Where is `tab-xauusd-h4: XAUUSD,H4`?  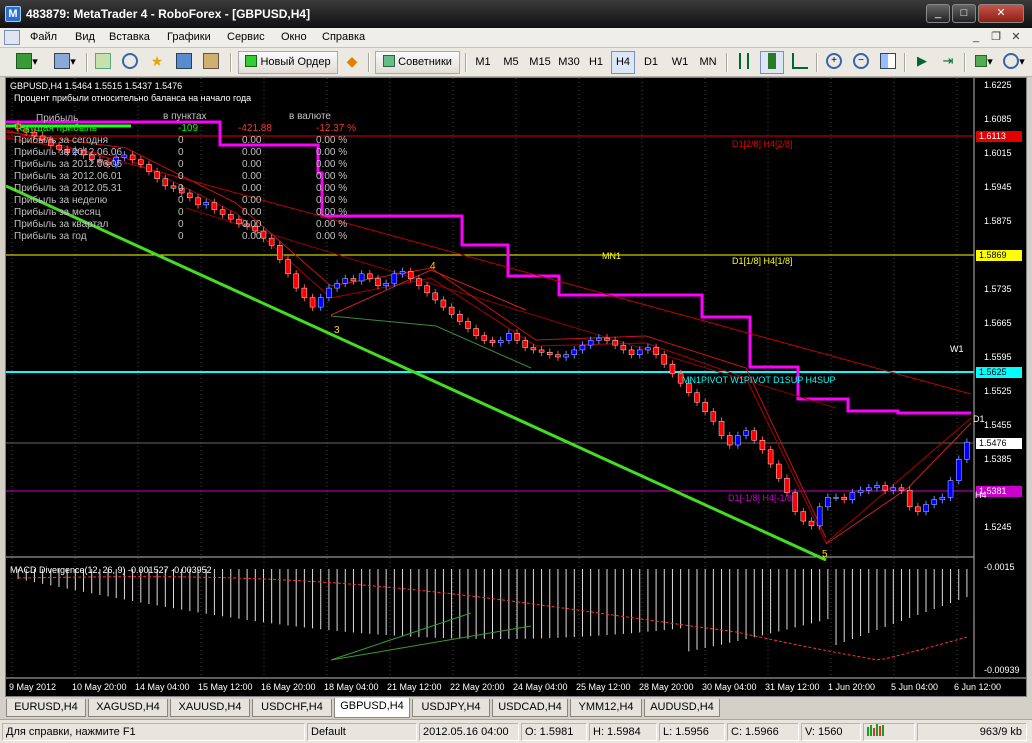
tab-xauusd-h4: XAUUSD,H4 is located at coordinates (210, 708).